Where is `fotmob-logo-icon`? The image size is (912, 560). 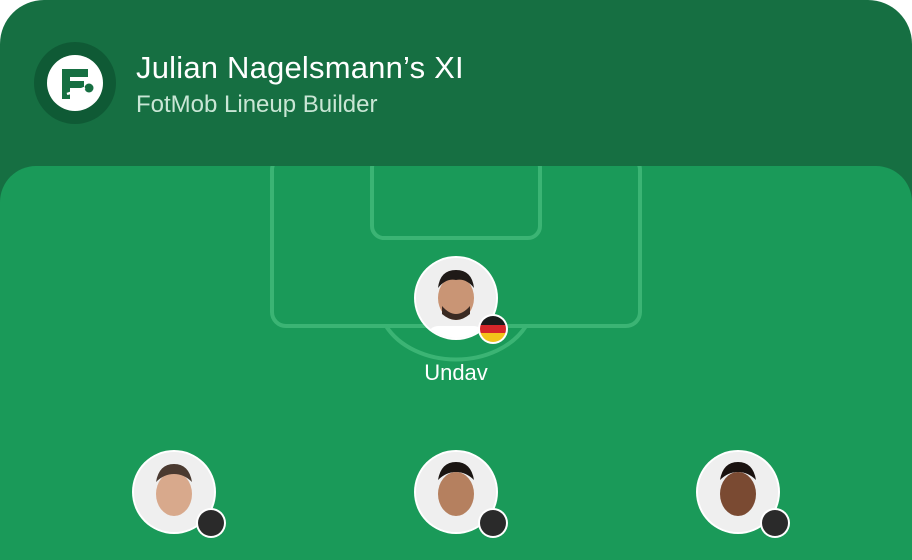 fotmob-logo-icon is located at coordinates (75, 83).